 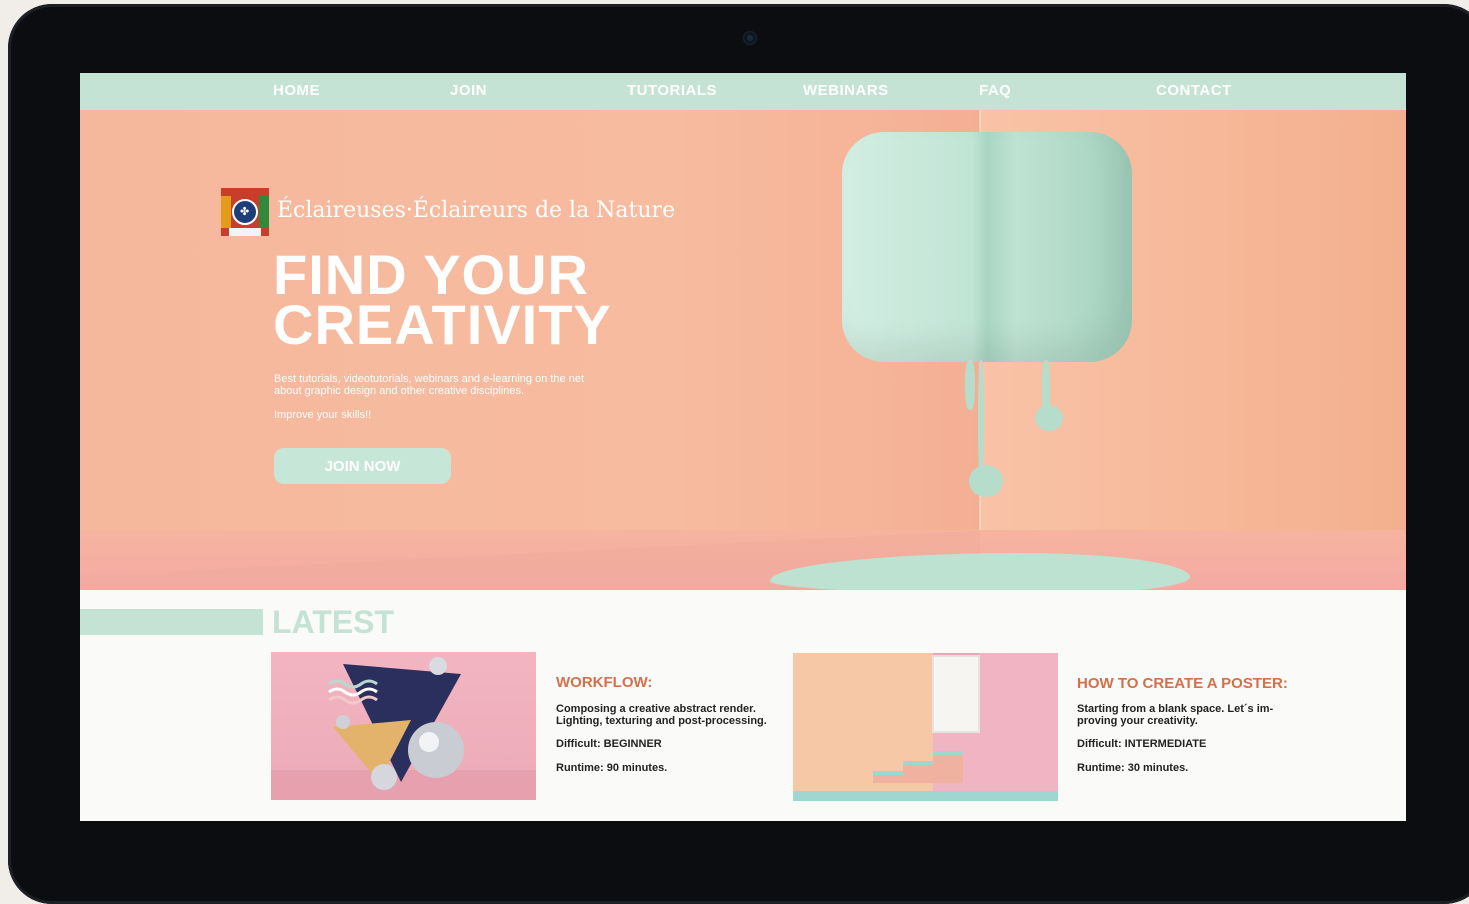 I want to click on nav-item-join: JOIN, so click(x=468, y=90).